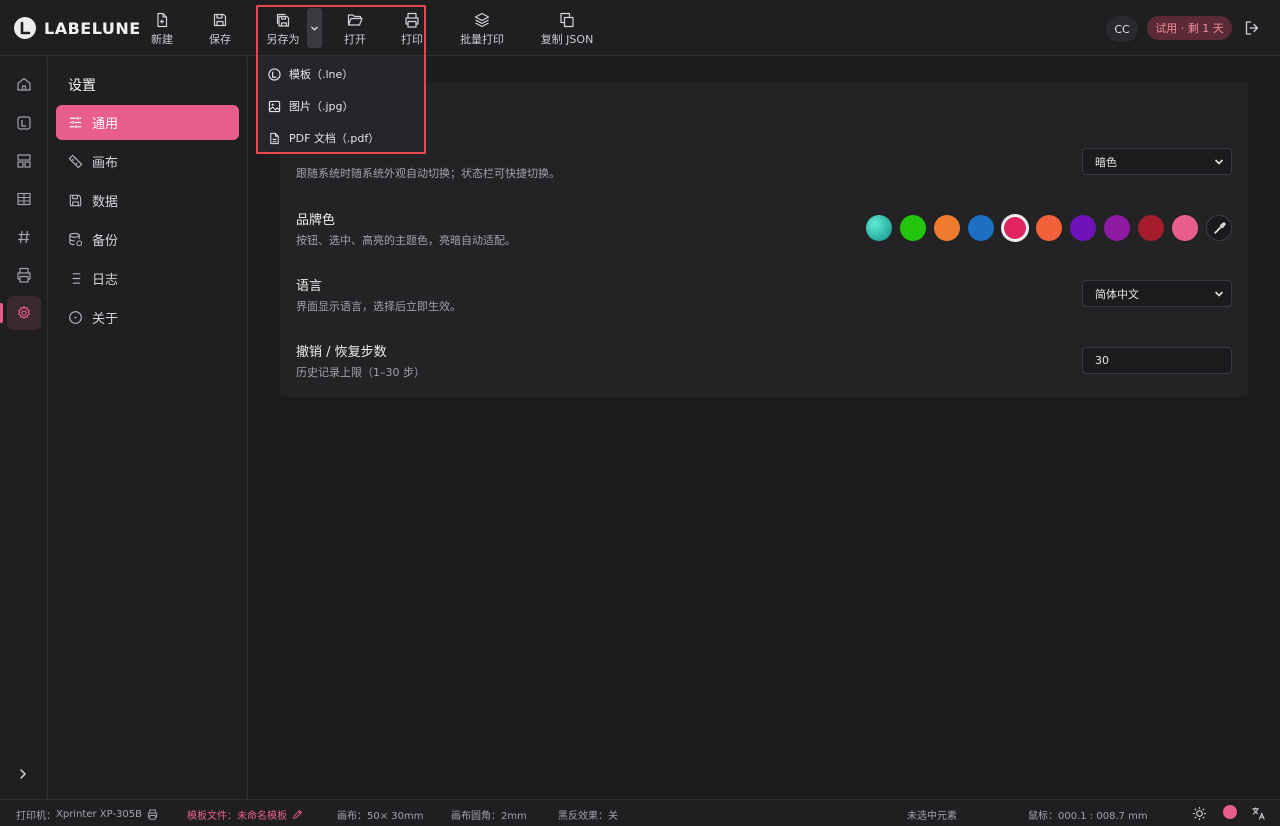  What do you see at coordinates (24, 123) in the screenshot?
I see `rail-templates` at bounding box center [24, 123].